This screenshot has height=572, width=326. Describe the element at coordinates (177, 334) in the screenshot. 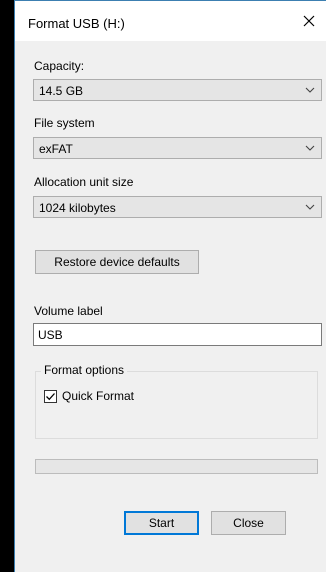

I see `volume-label-input: USB` at that location.